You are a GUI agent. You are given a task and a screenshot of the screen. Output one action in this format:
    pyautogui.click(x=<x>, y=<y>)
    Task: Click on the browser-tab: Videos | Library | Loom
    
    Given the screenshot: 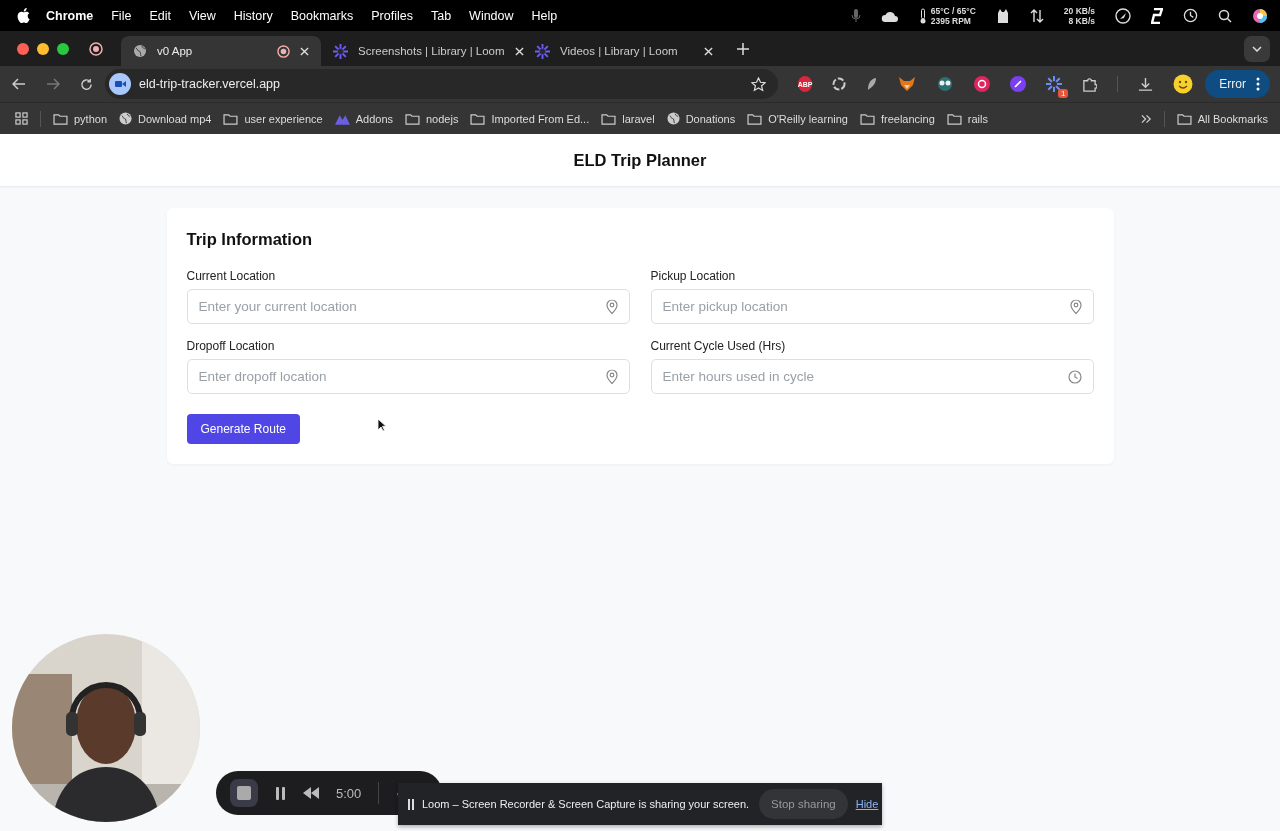 What is the action you would take?
    pyautogui.click(x=624, y=51)
    